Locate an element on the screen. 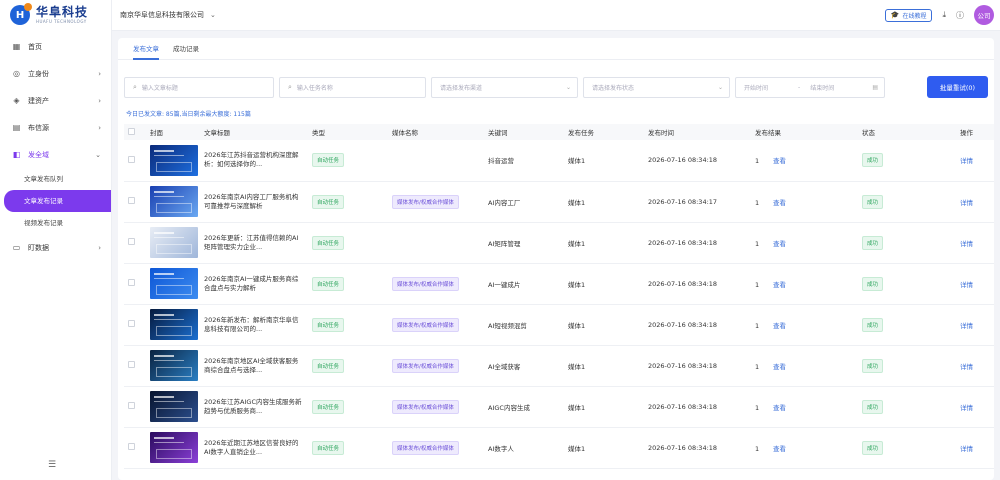 The height and width of the screenshot is (480, 1000). col-time: 发布时间 is located at coordinates (661, 133).